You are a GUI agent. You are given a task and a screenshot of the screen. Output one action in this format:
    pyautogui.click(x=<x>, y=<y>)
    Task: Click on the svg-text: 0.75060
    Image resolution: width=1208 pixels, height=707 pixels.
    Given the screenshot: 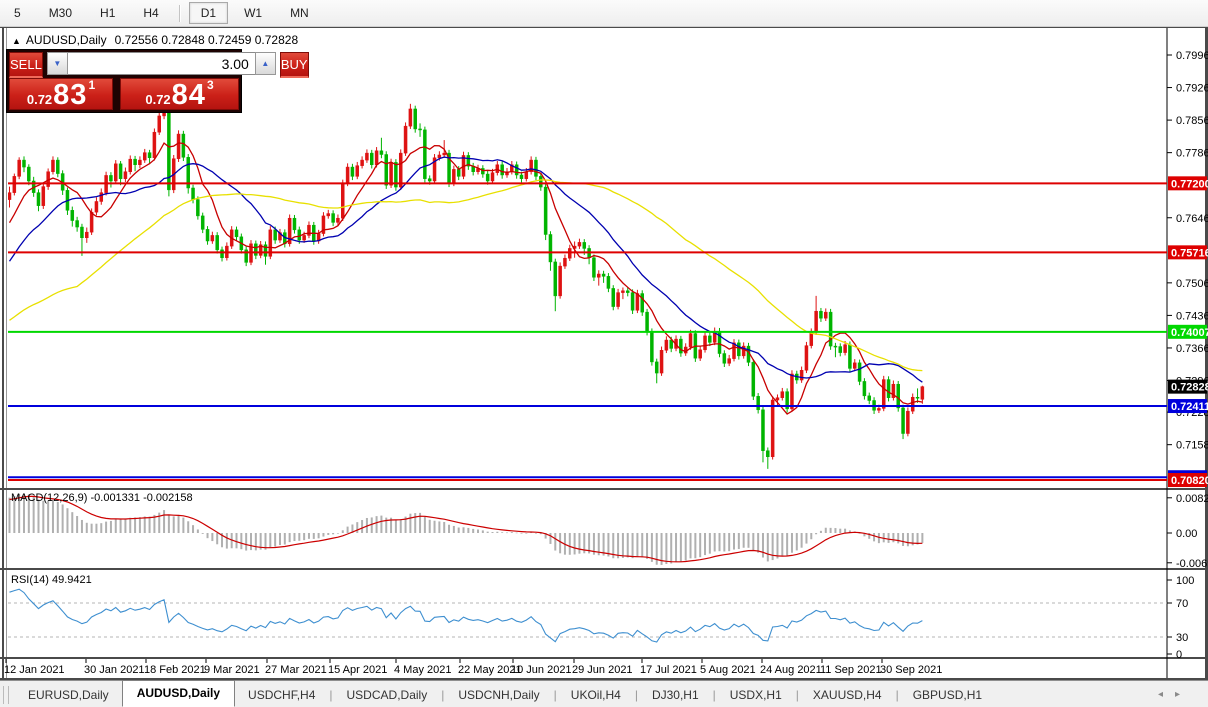 What is the action you would take?
    pyautogui.click(x=1192, y=284)
    